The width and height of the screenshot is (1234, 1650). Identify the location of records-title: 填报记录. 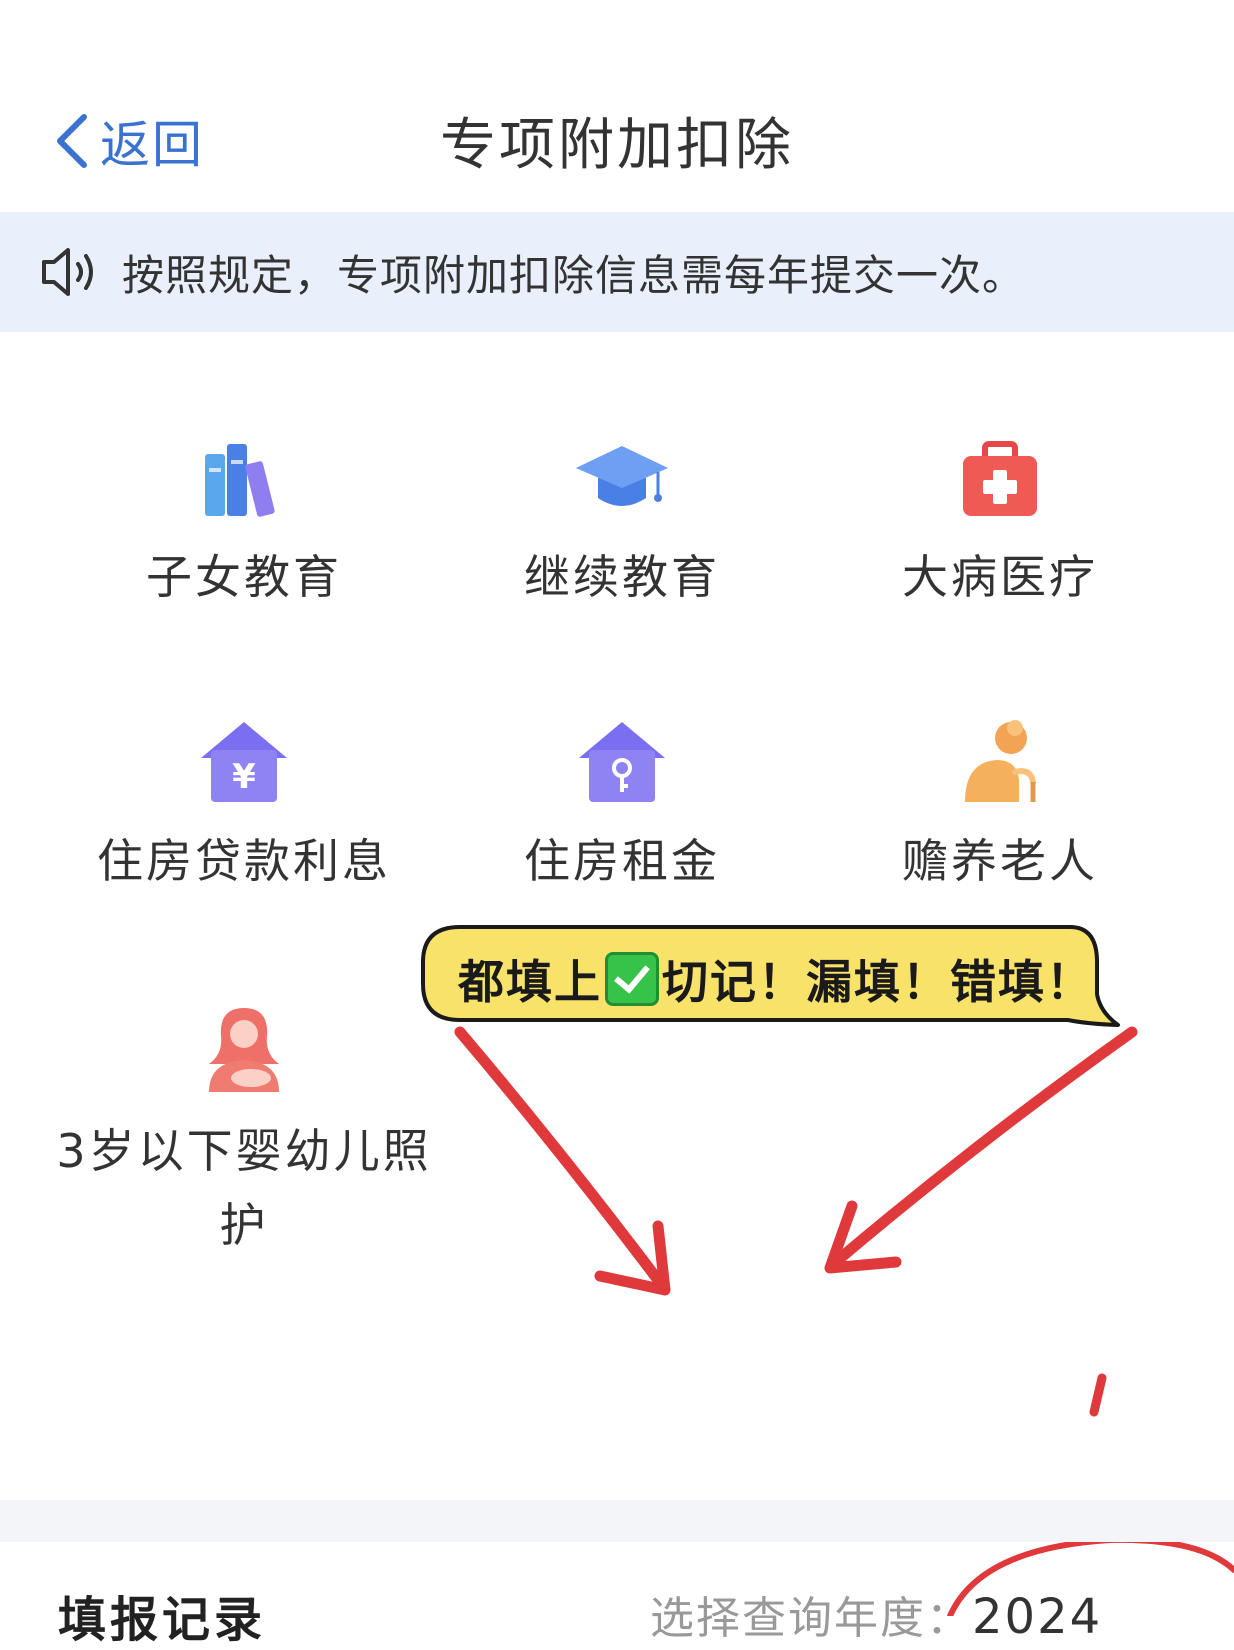
(162, 1620).